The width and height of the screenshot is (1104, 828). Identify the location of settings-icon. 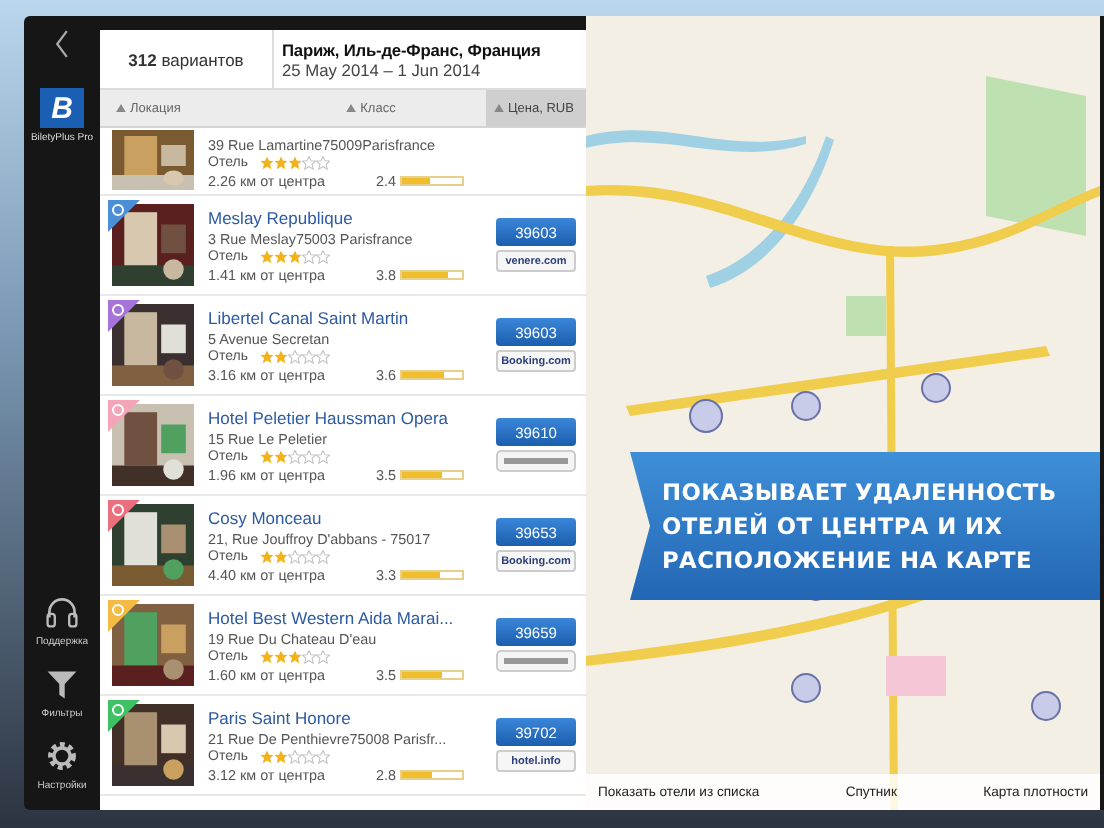
(62, 756).